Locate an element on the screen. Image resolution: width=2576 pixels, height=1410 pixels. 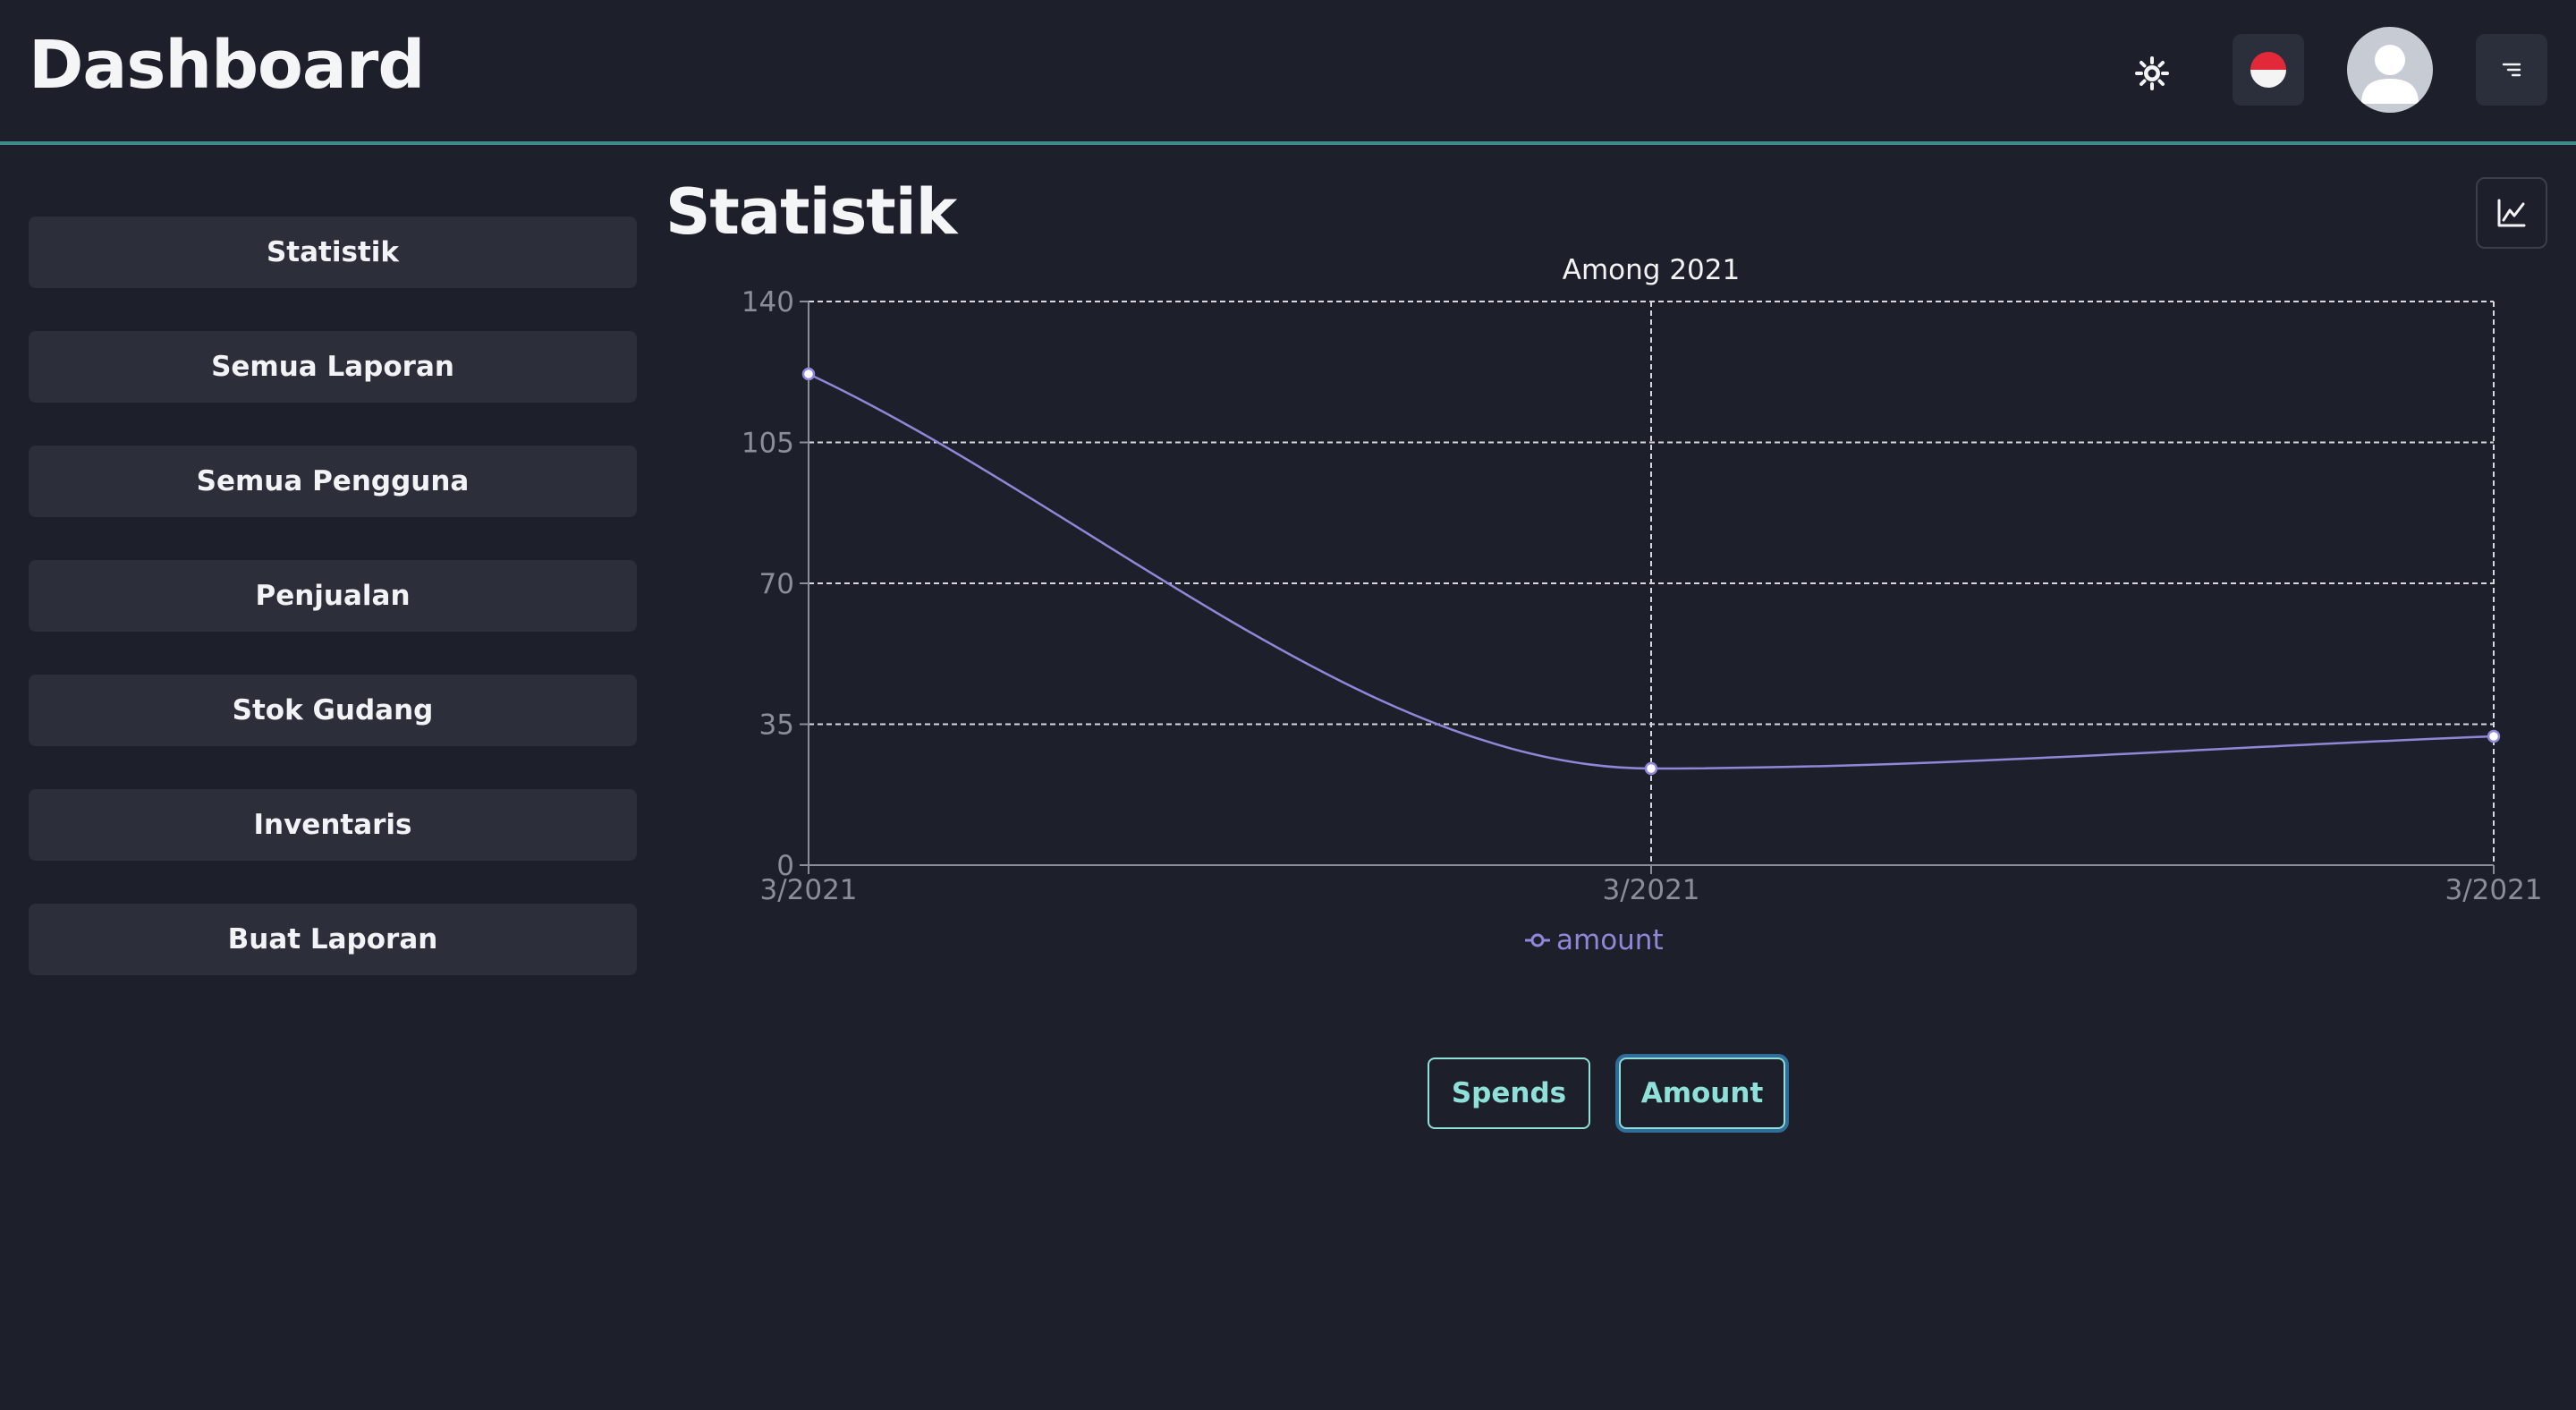
tab-spends: Spends is located at coordinates (1509, 1094).